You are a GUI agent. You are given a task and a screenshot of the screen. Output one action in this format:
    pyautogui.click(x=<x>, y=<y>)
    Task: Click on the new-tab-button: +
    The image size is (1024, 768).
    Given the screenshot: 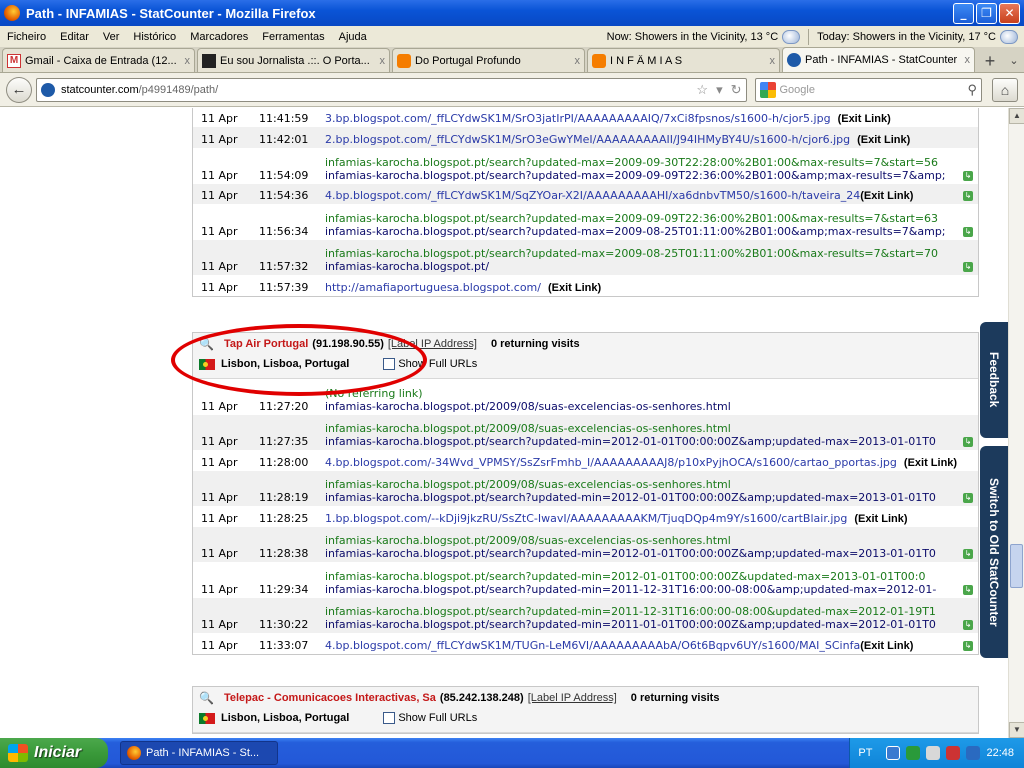 What is the action you would take?
    pyautogui.click(x=990, y=61)
    